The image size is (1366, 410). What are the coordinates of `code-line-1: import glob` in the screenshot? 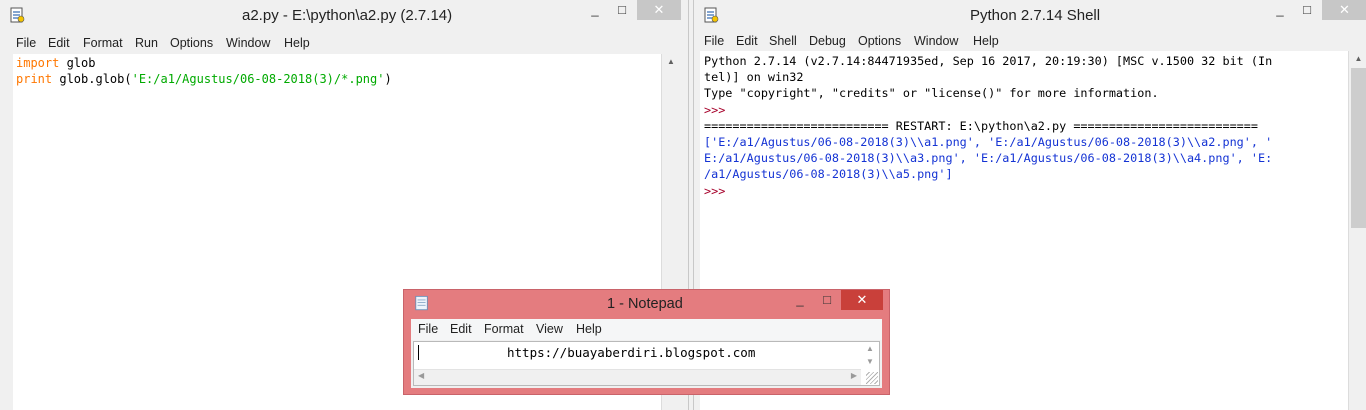 It's located at (55, 63).